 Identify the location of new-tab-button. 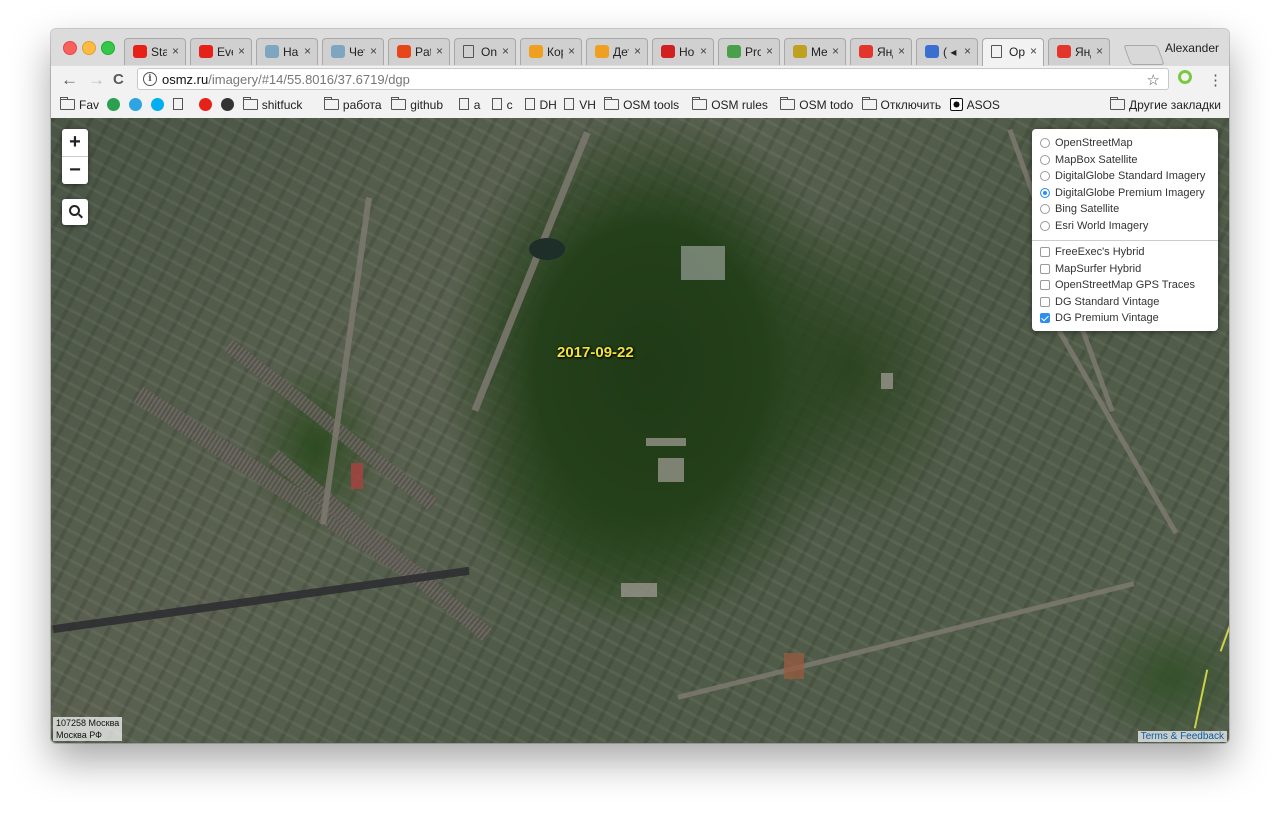
(1144, 55).